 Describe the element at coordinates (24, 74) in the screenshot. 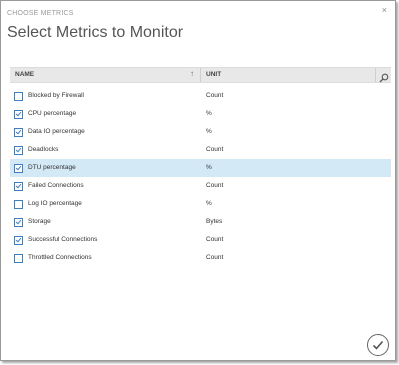

I see `column-header-name: NAME` at that location.